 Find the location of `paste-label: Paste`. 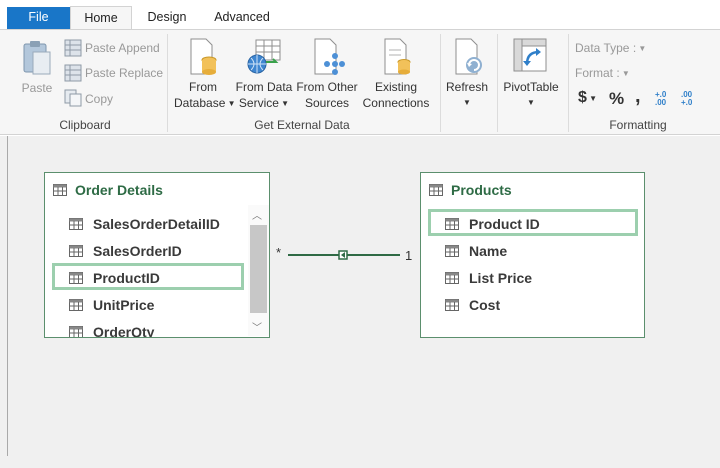

paste-label: Paste is located at coordinates (37, 88).